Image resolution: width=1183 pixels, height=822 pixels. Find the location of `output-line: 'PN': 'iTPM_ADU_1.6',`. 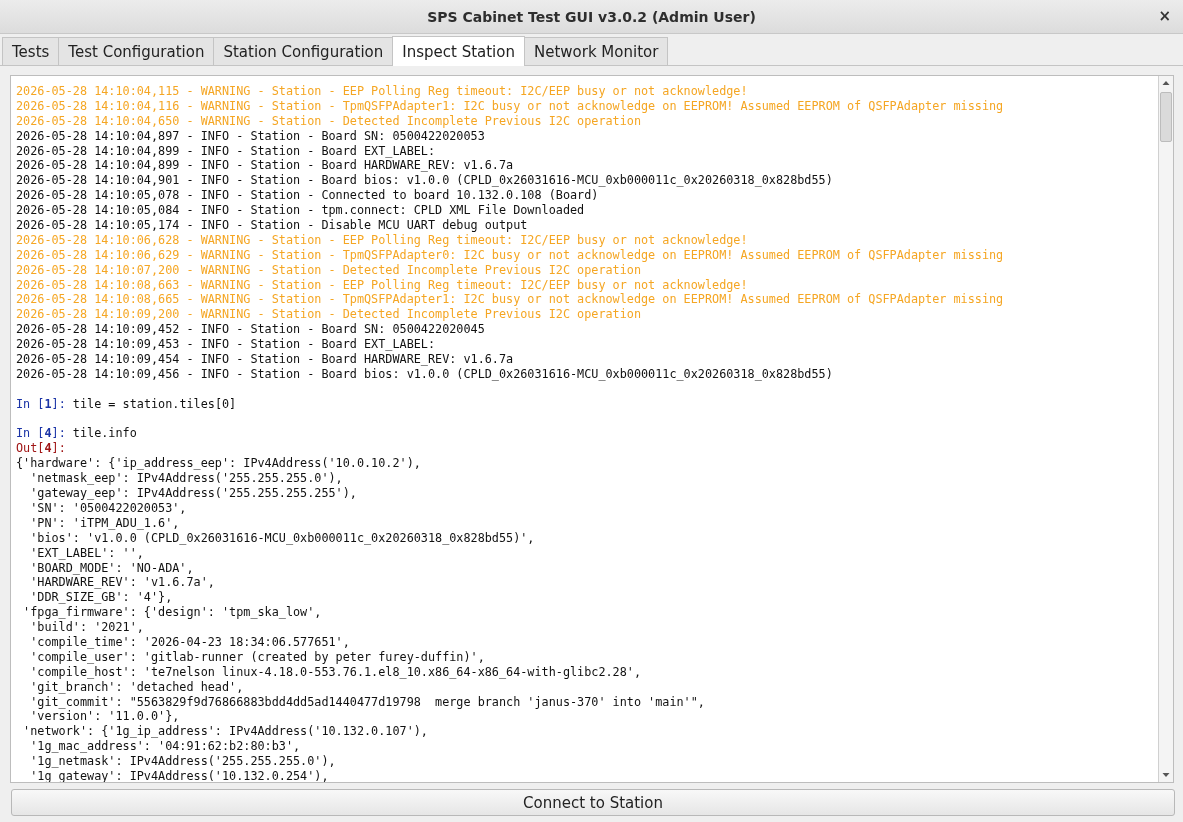

output-line: 'PN': 'iTPM_ADU_1.6', is located at coordinates (105, 523).